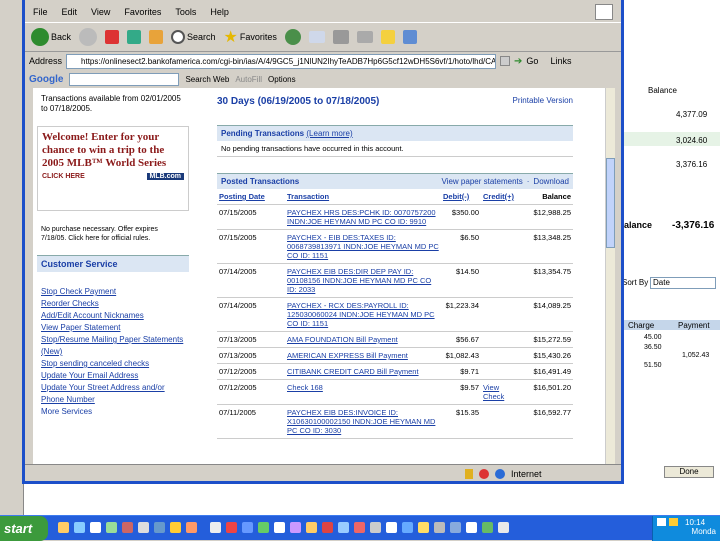  I want to click on mail-tray-icon, so click(661, 522).